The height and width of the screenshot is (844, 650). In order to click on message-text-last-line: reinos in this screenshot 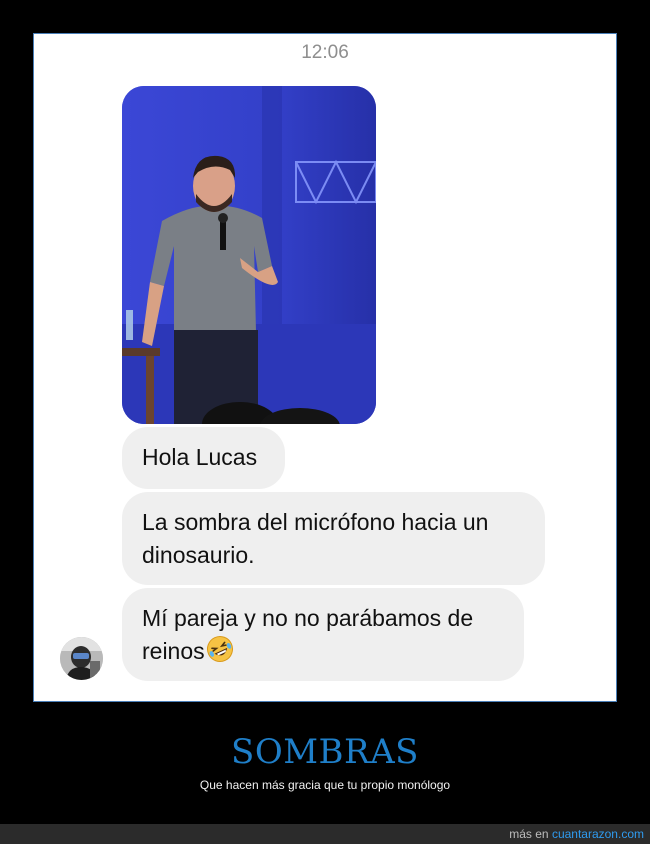, I will do `click(323, 651)`.